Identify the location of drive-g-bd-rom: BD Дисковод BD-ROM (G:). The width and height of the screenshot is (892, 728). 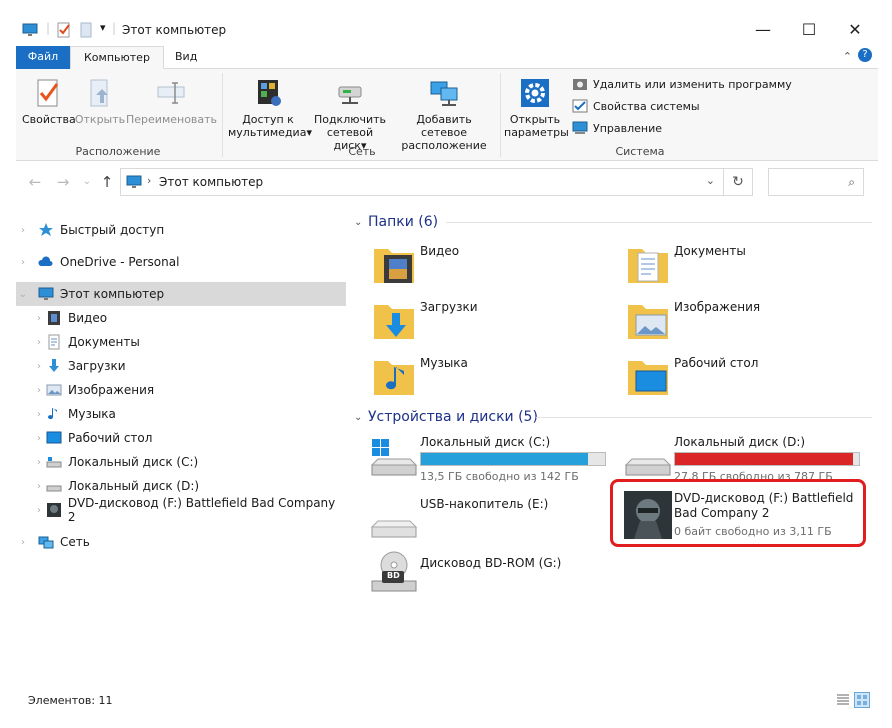
(495, 577).